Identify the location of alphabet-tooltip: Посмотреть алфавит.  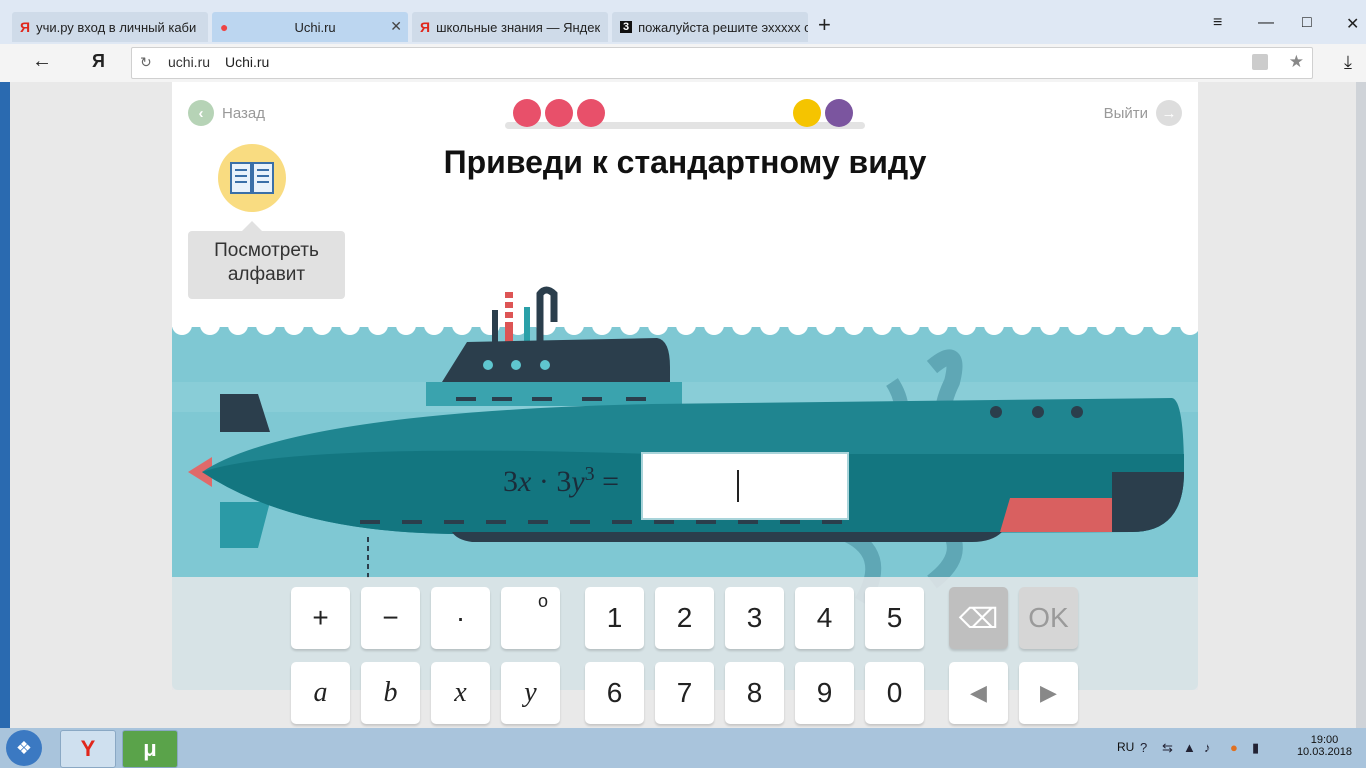
(266, 265).